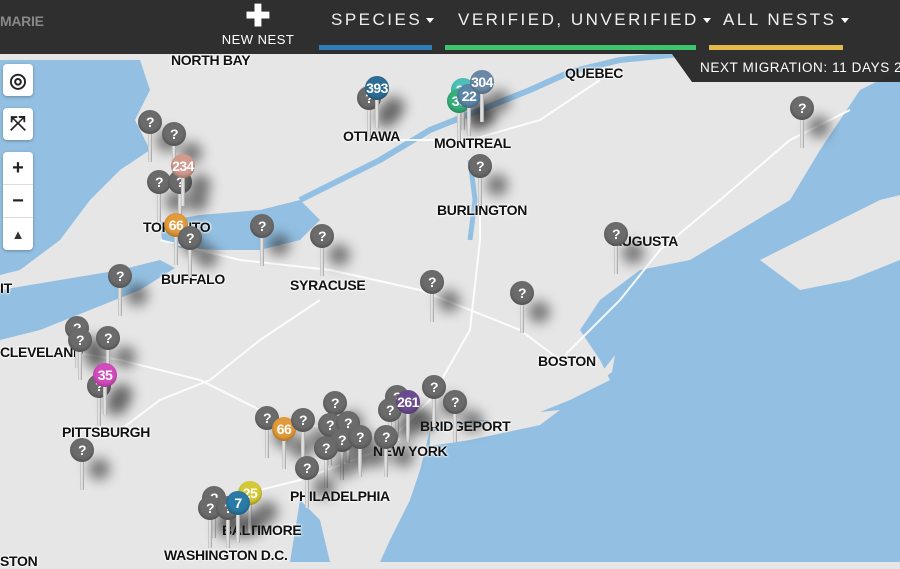 The image size is (900, 569). What do you see at coordinates (211, 60) in the screenshot?
I see `city-label: NORTH BAY` at bounding box center [211, 60].